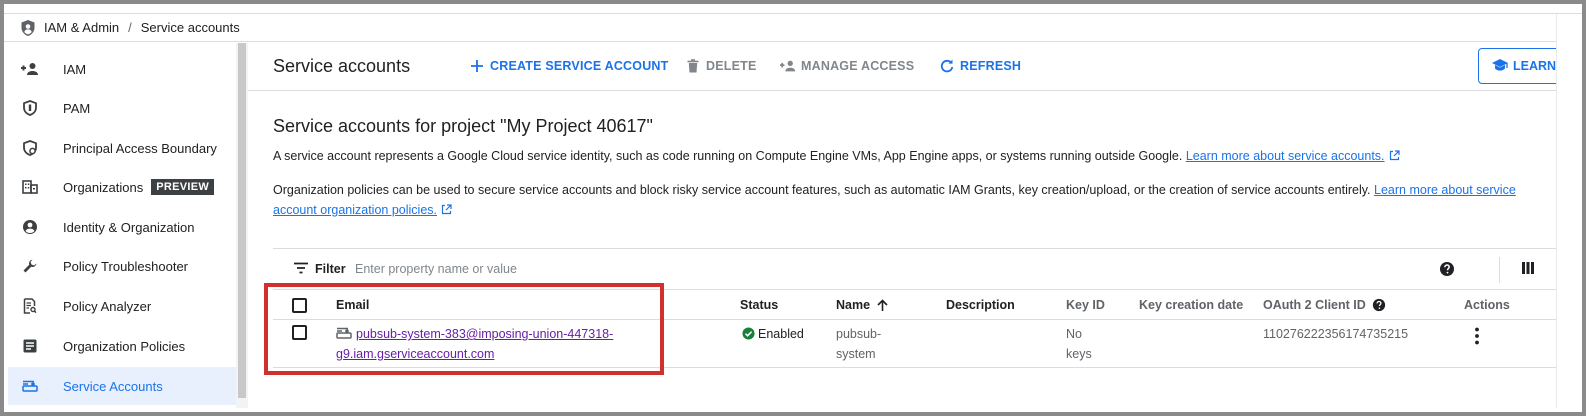 This screenshot has height=416, width=1586. I want to click on column-name: Name, so click(862, 305).